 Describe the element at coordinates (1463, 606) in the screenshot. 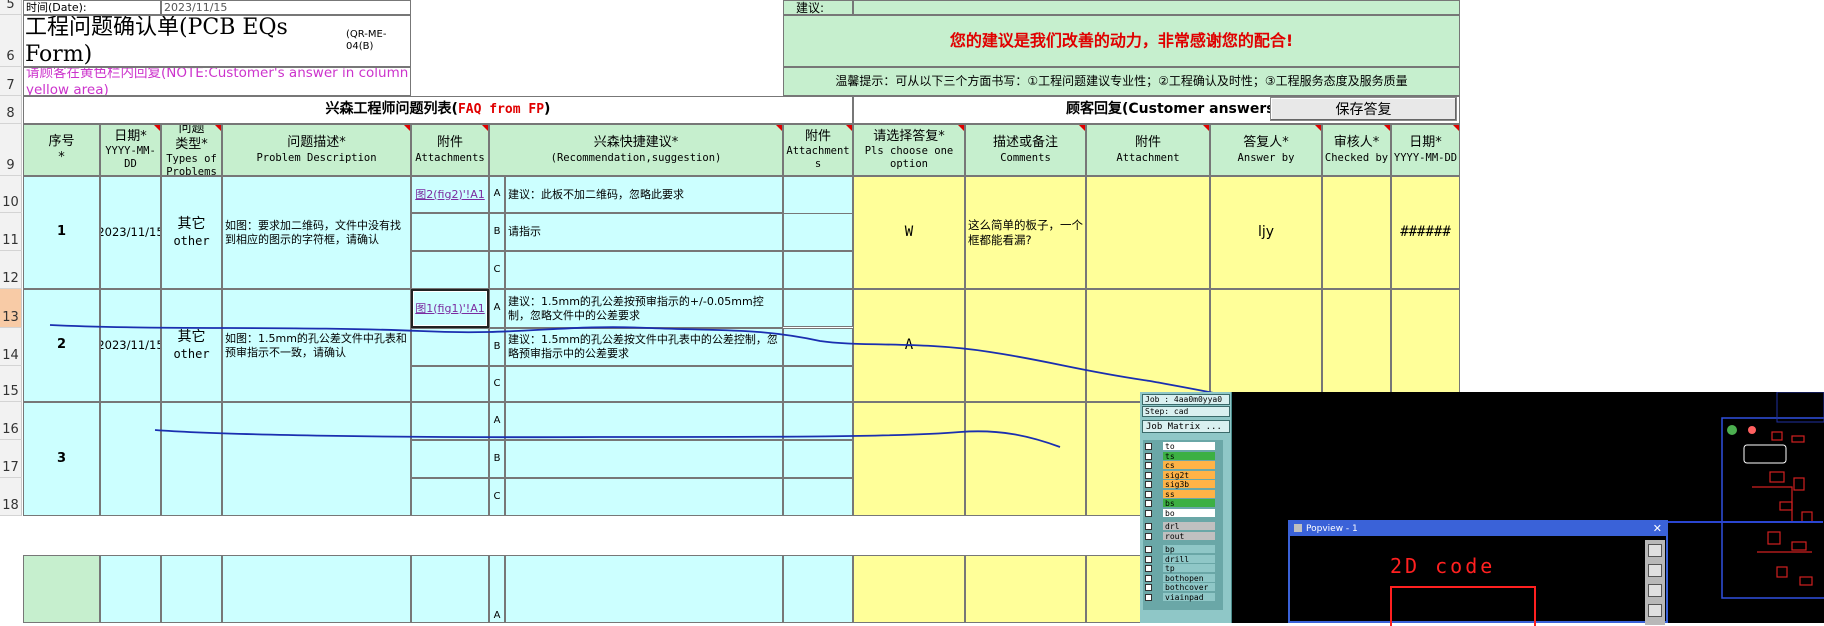

I see `popview-code-frame` at that location.